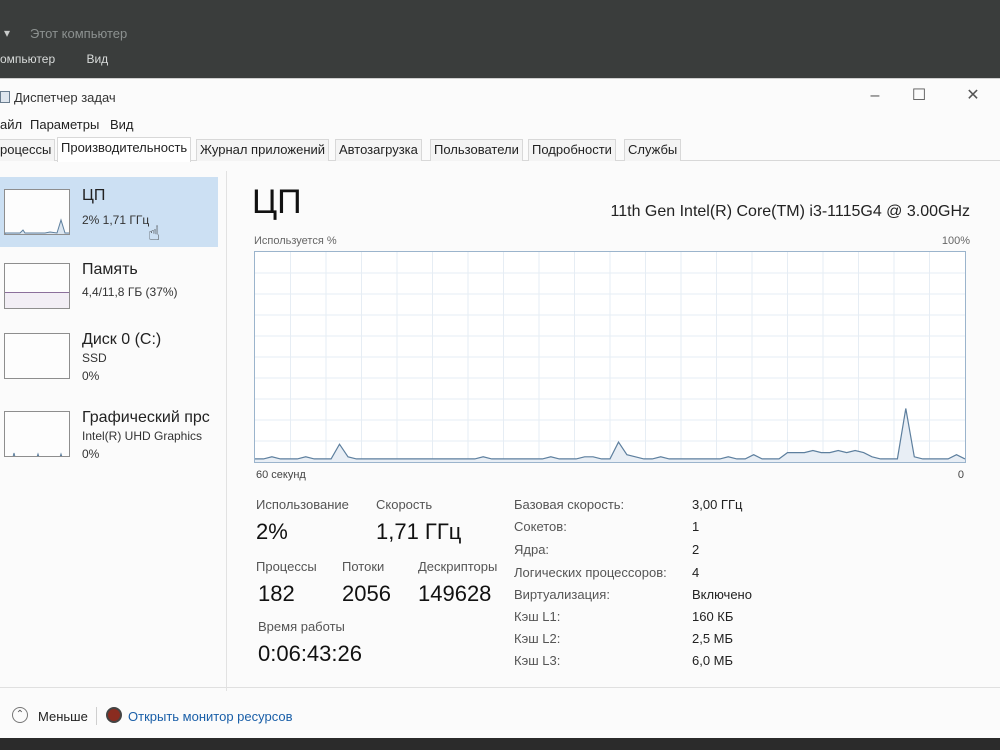 The height and width of the screenshot is (750, 1000). Describe the element at coordinates (276, 593) in the screenshot. I see `processes-value: 182` at that location.